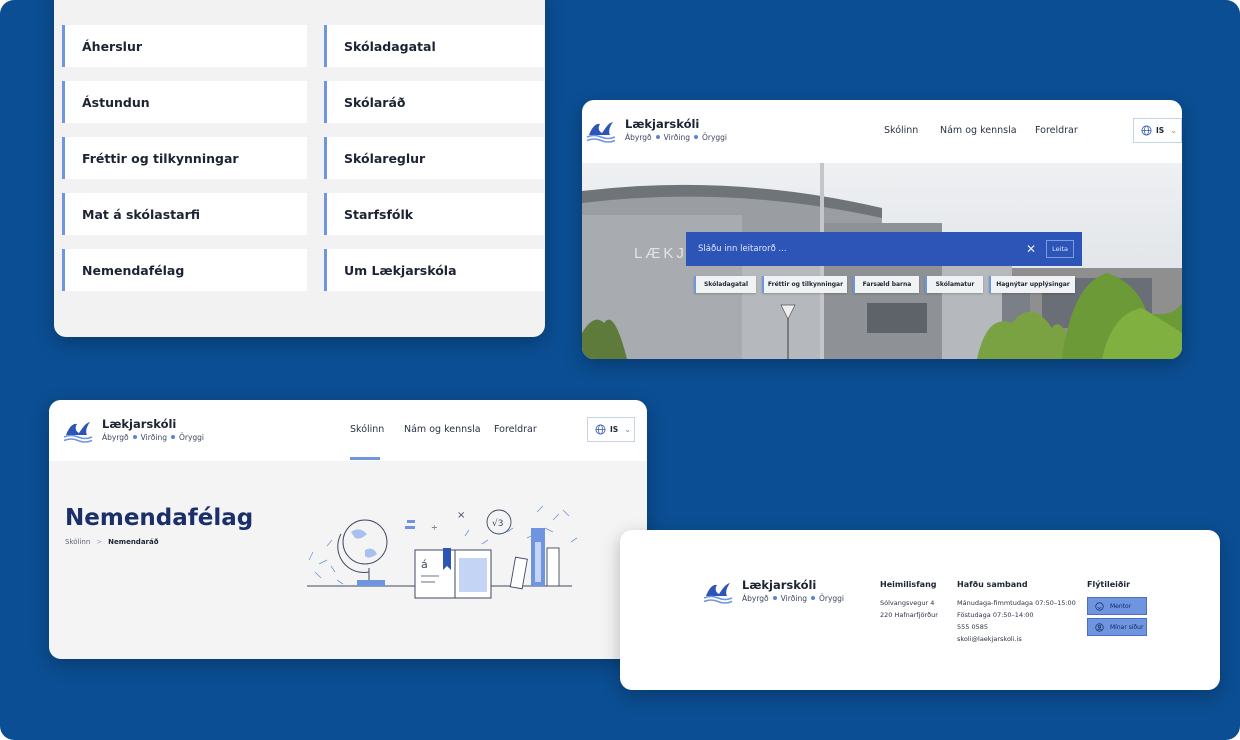 The image size is (1240, 740). What do you see at coordinates (184, 46) in the screenshot?
I see `link-aherslur: Áherslur` at bounding box center [184, 46].